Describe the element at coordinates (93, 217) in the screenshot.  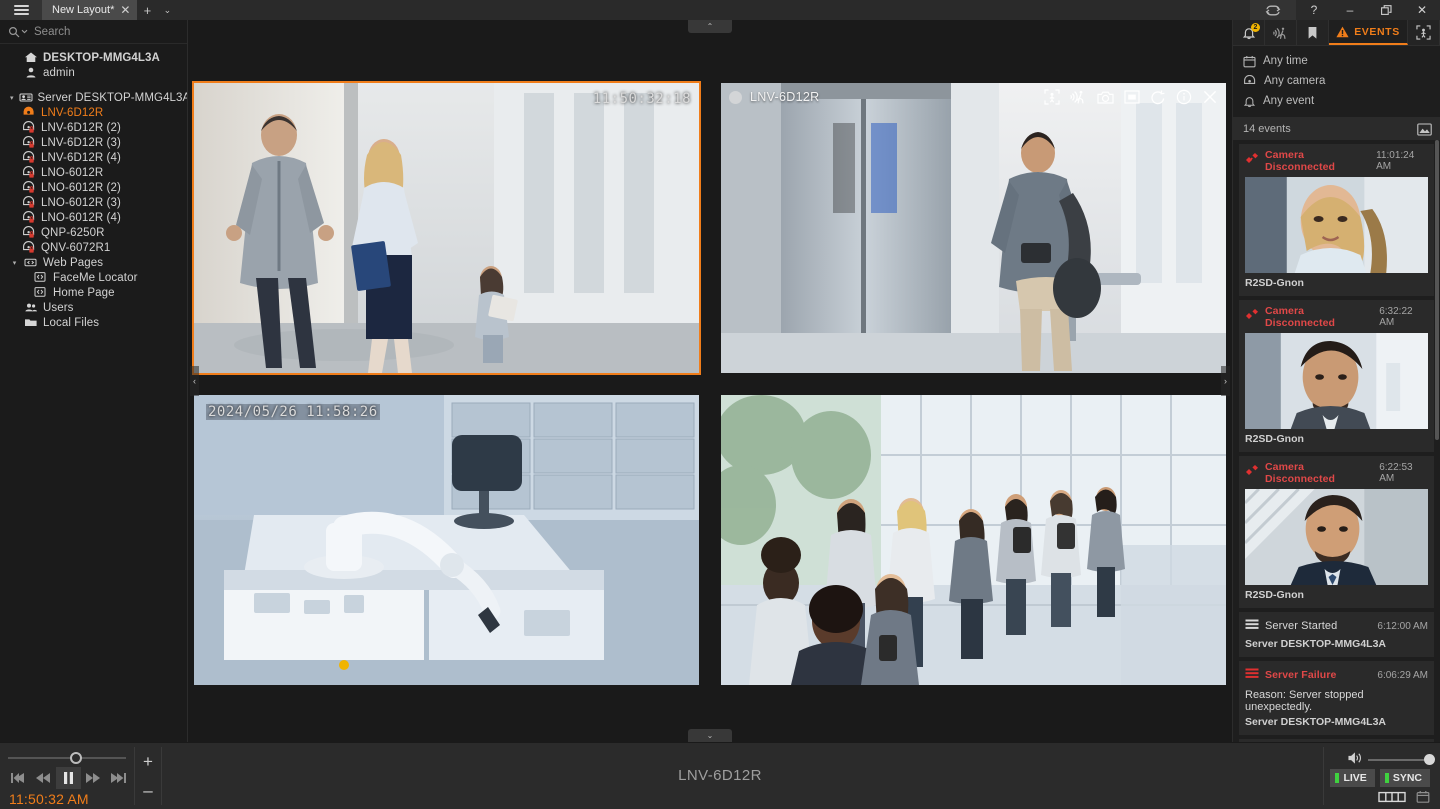
I see `sidebar-camera-lno-6012r-4: LNO-6012R (4)` at that location.